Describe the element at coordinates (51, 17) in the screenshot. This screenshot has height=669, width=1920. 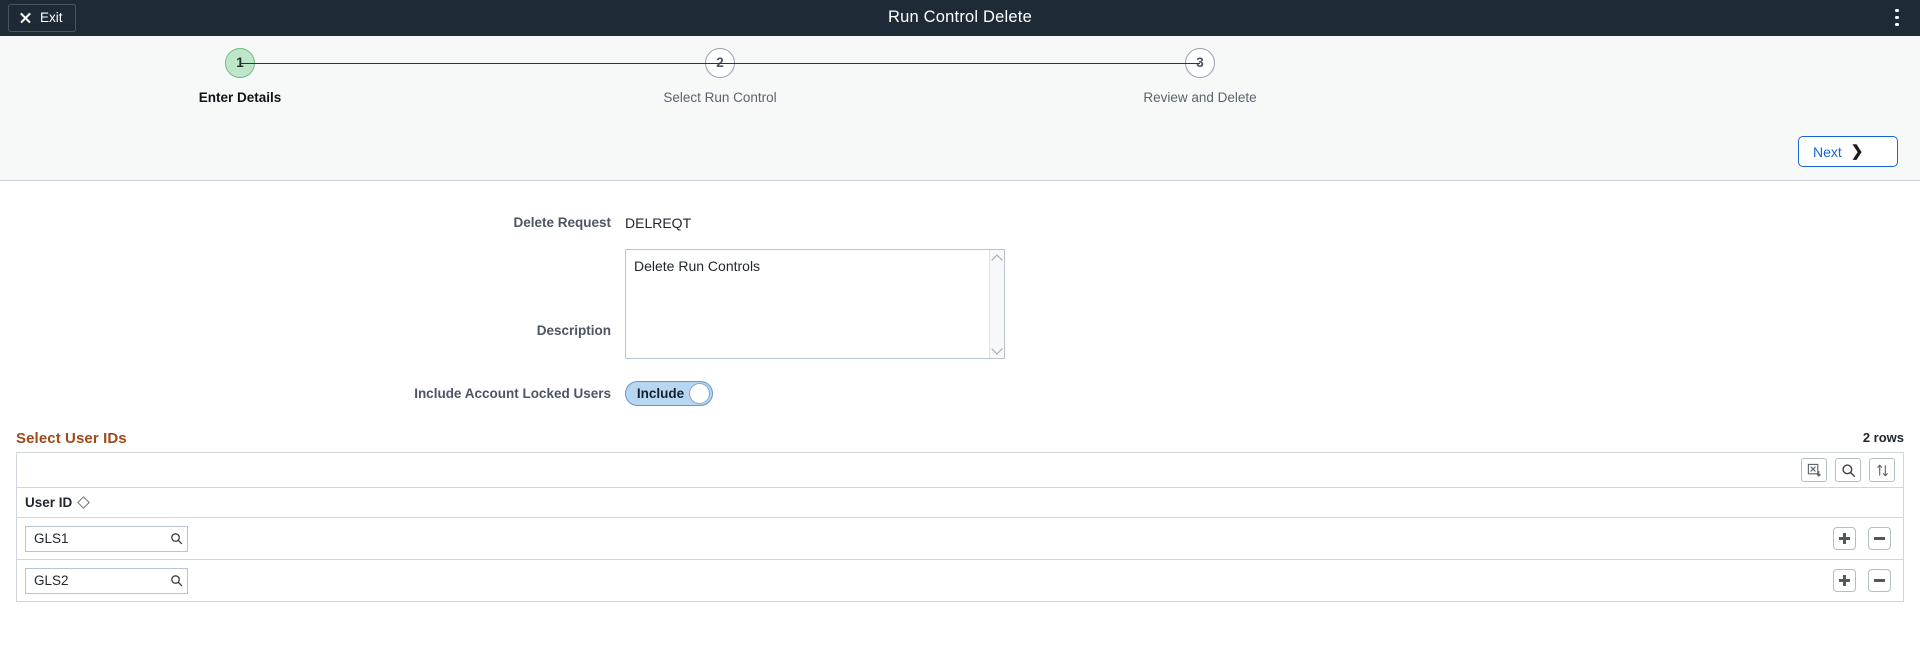
I see `exit-button-label: Exit` at that location.